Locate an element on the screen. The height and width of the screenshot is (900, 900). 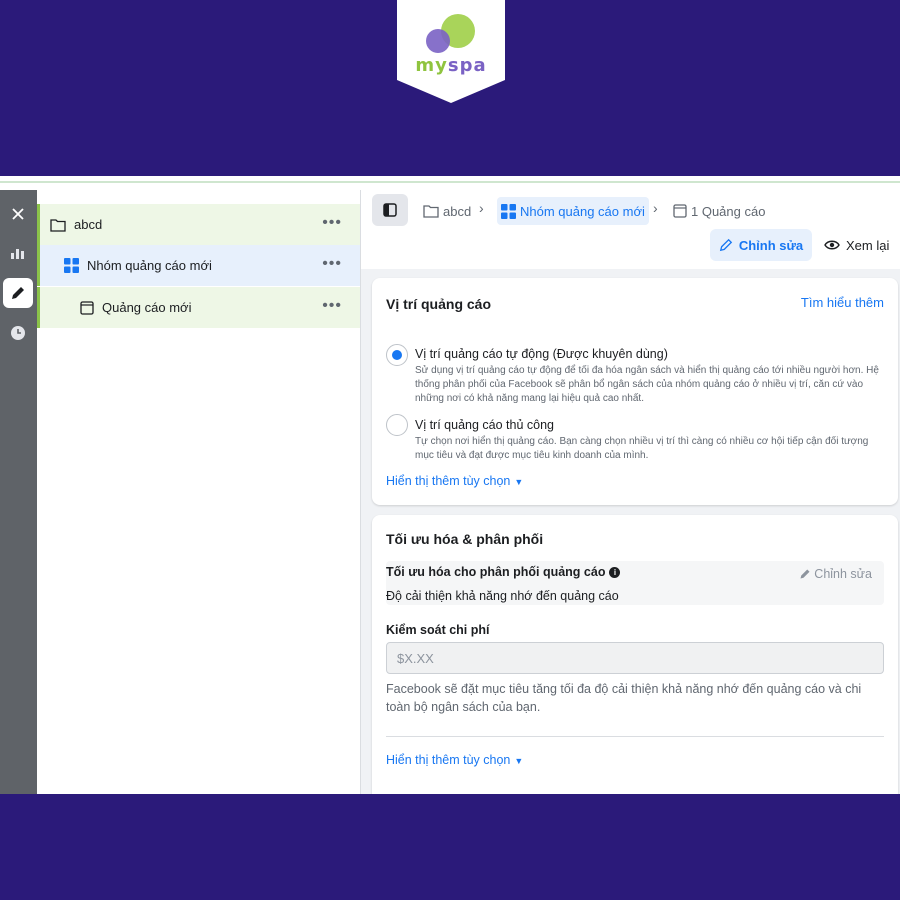
edit-button: Chỉnh sửa is located at coordinates (761, 245).